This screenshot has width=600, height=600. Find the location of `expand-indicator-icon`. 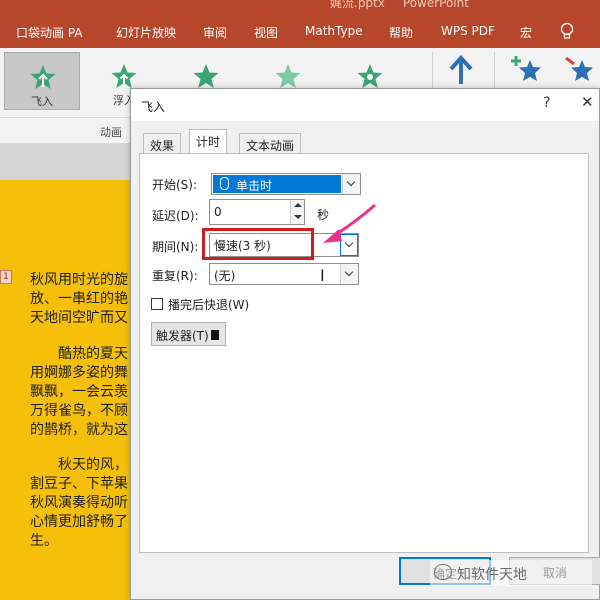

expand-indicator-icon is located at coordinates (215, 335).